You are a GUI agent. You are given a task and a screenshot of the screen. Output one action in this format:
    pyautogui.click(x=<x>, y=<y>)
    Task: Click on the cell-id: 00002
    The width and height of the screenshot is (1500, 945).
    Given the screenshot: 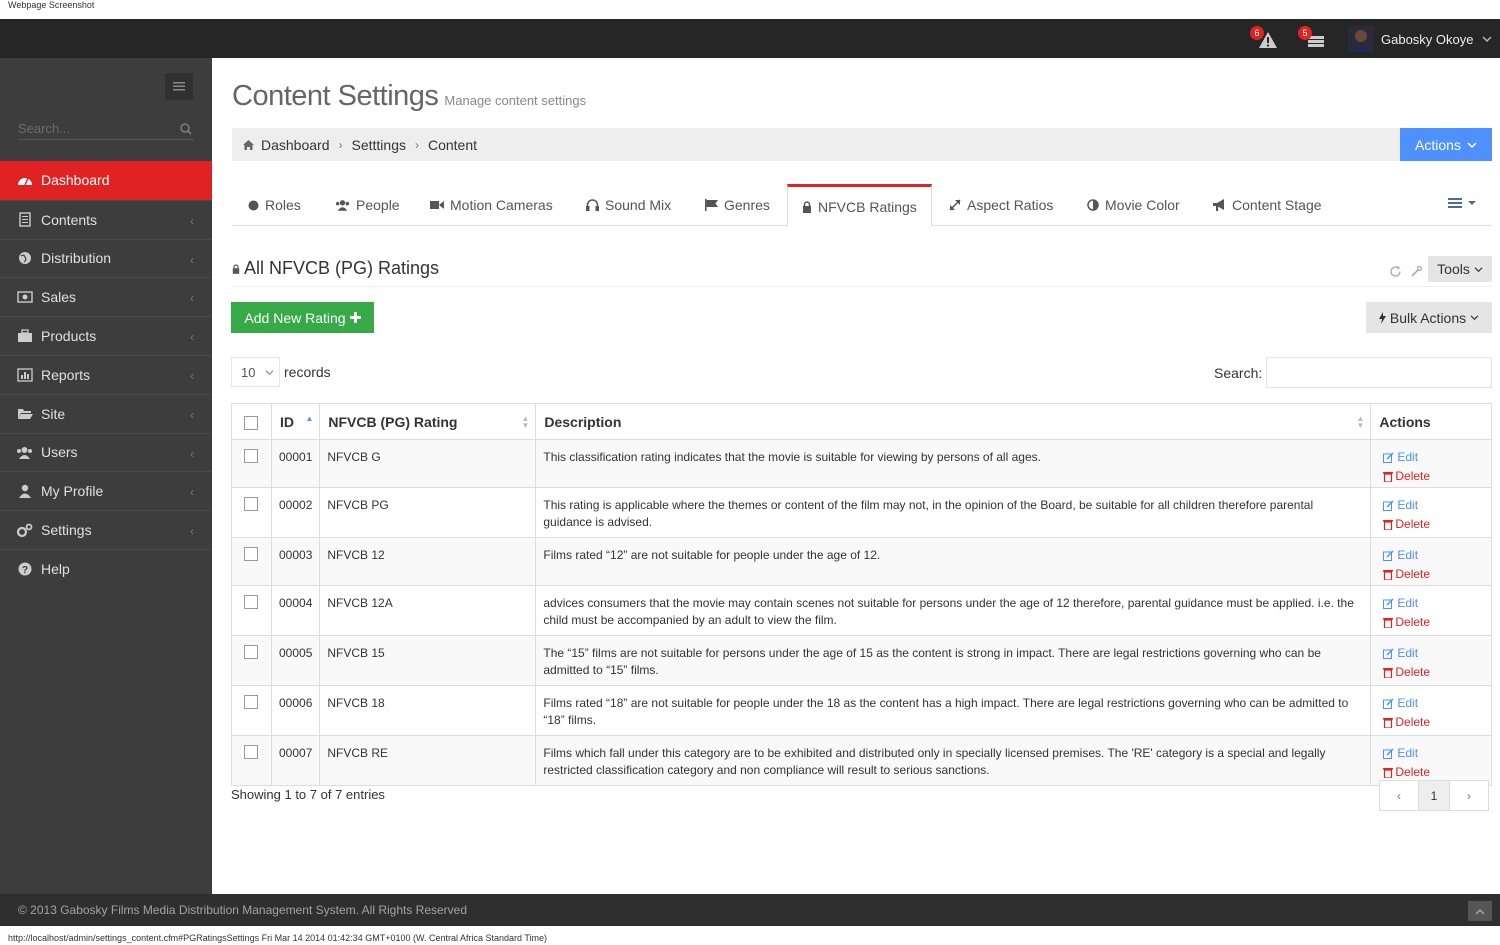 What is the action you would take?
    pyautogui.click(x=295, y=512)
    